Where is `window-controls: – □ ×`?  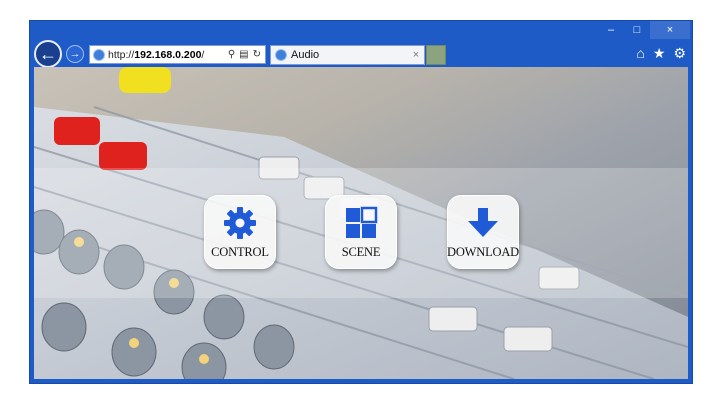
window-controls: – □ × is located at coordinates (644, 30).